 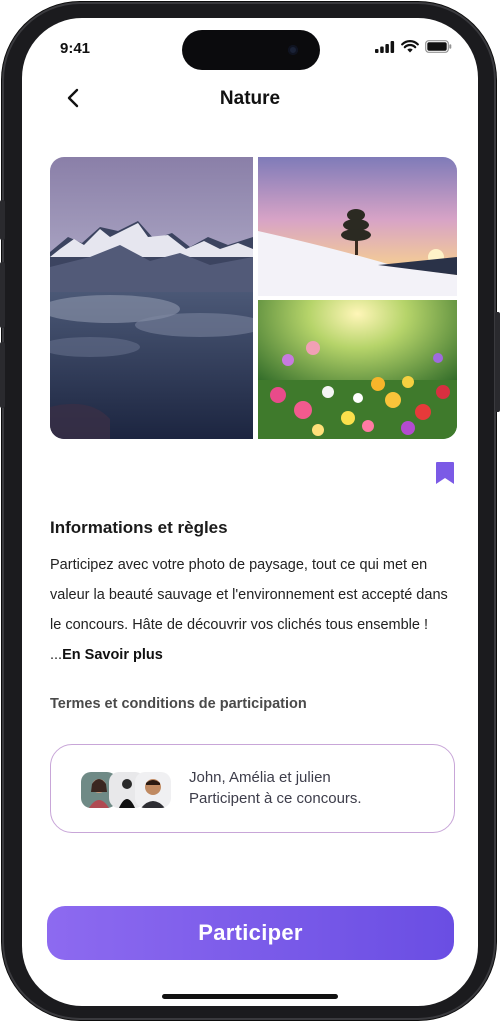 I want to click on participants-names: John, Amélia et julien, so click(x=260, y=777).